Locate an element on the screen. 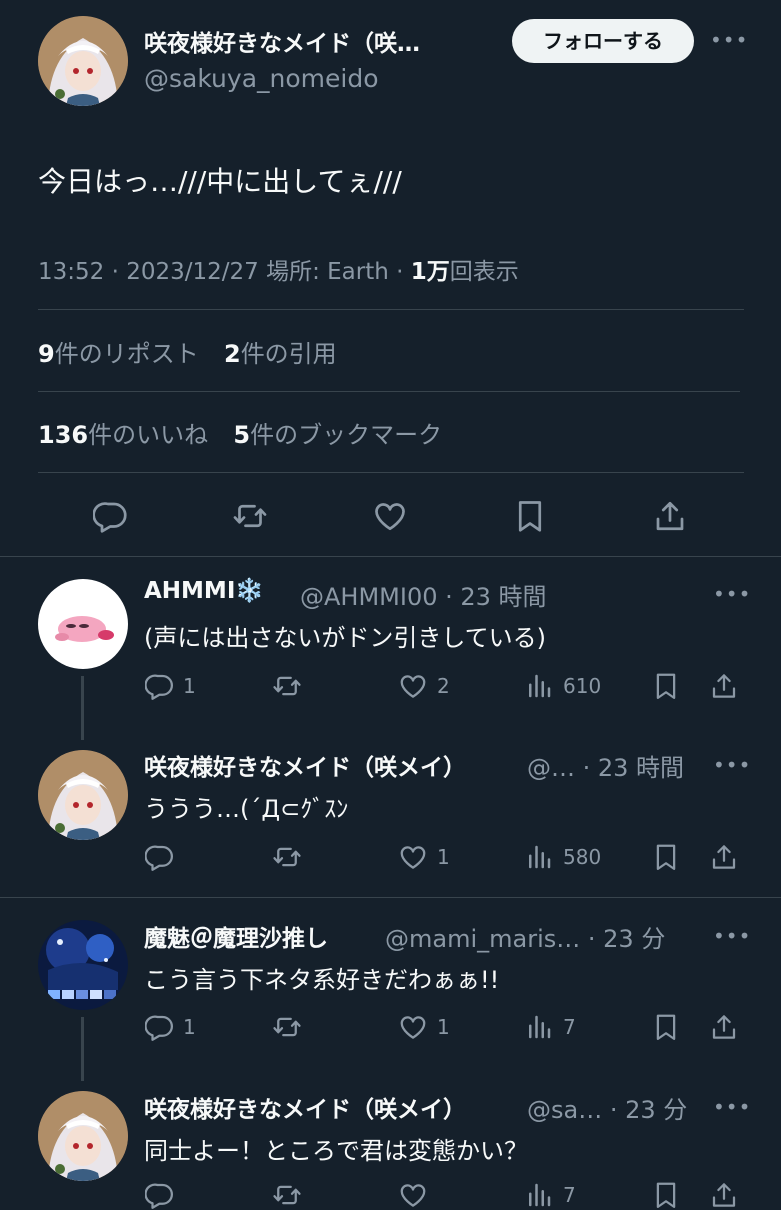 The width and height of the screenshot is (781, 1210). main-tweet-more-icon: ••• is located at coordinates (729, 40).